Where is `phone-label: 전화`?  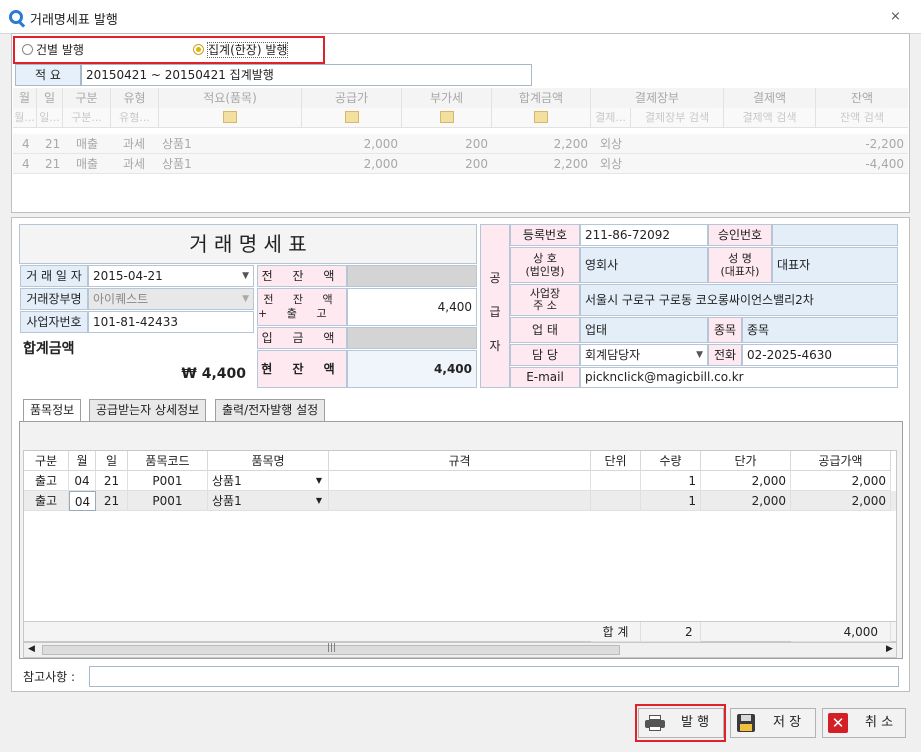
phone-label: 전화 is located at coordinates (725, 355).